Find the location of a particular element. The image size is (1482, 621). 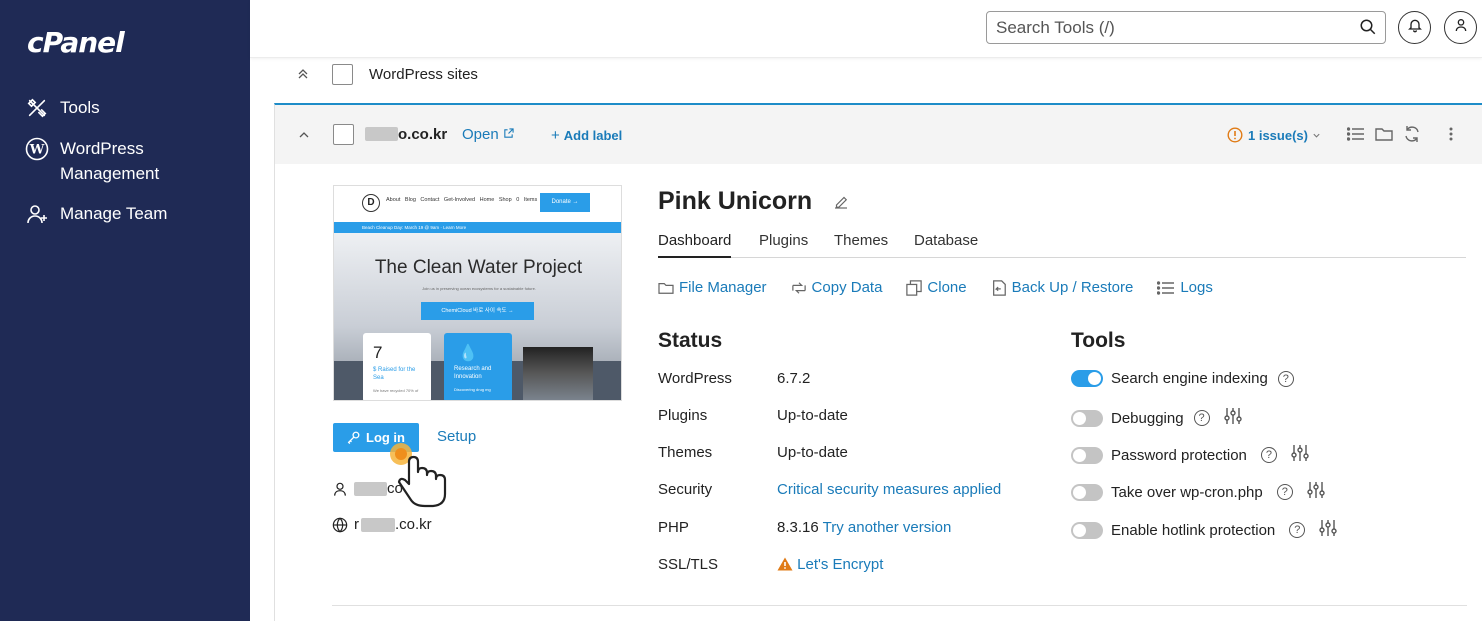

tab-database: Database is located at coordinates (946, 245).